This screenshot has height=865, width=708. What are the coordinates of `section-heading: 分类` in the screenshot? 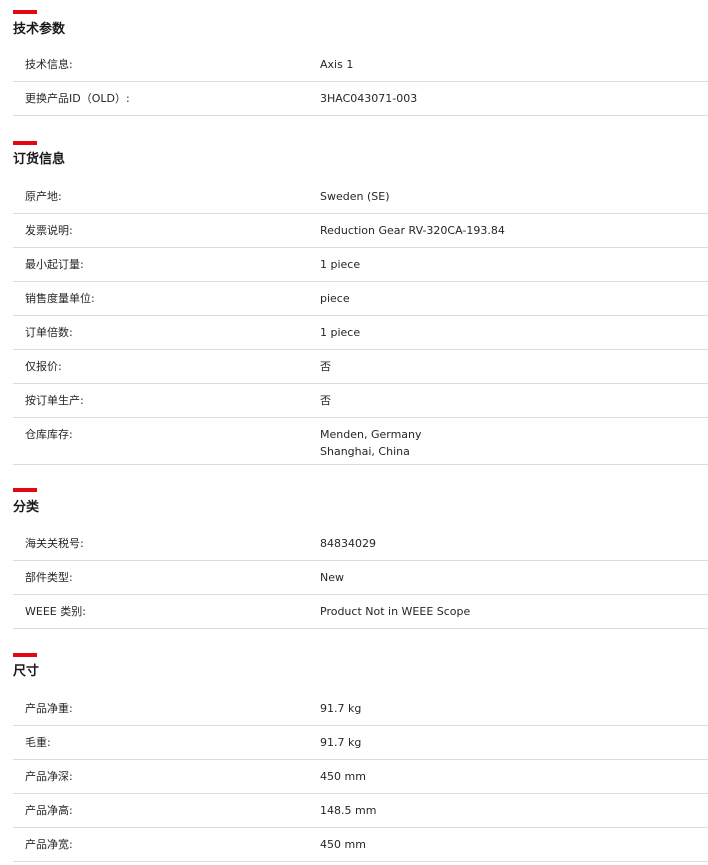 It's located at (26, 507).